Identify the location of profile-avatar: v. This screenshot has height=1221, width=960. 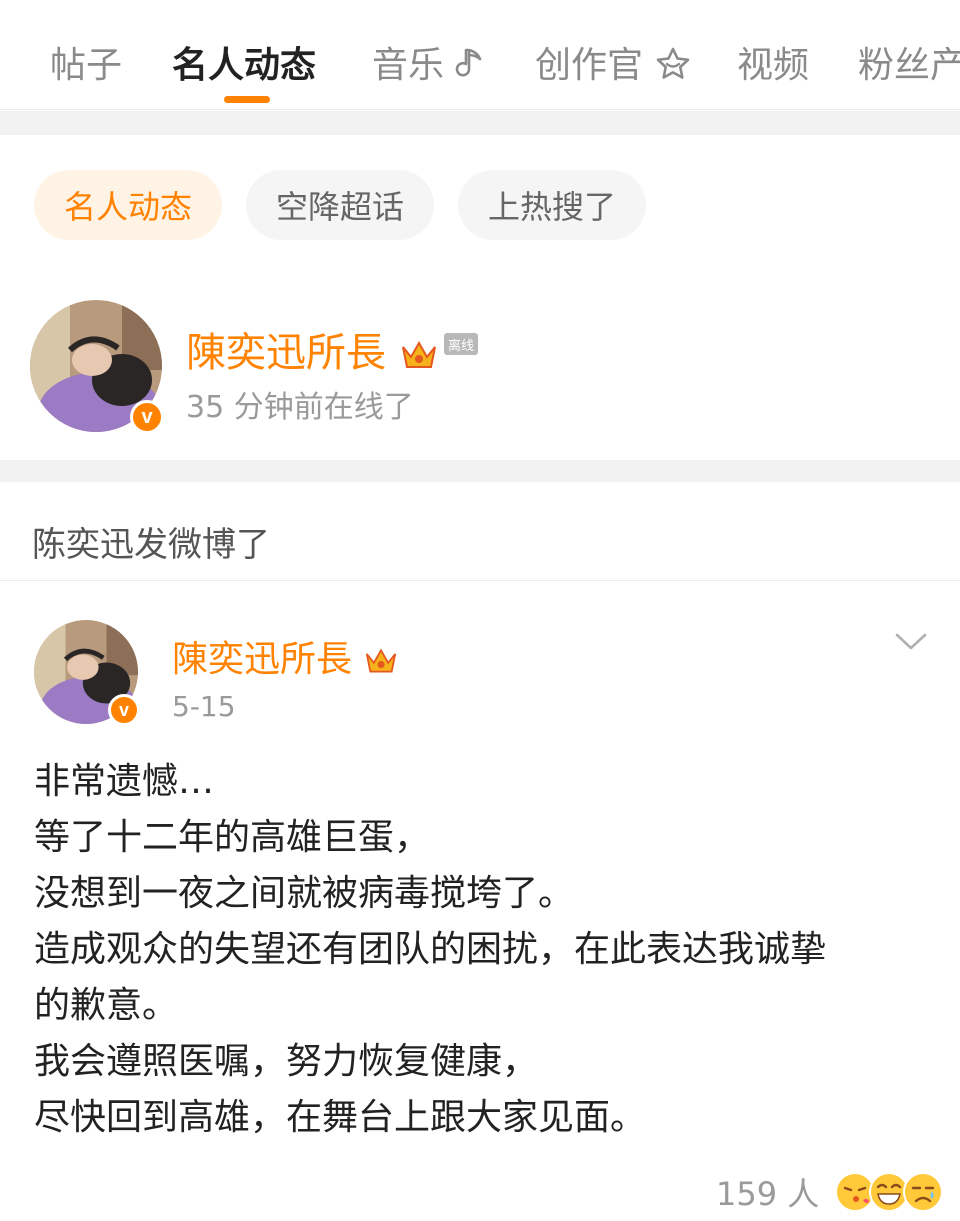
(97, 367).